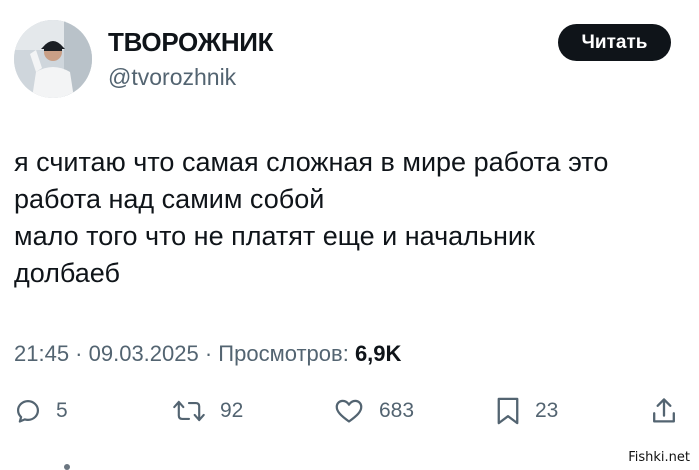  What do you see at coordinates (41, 411) in the screenshot?
I see `reply-button: 5` at bounding box center [41, 411].